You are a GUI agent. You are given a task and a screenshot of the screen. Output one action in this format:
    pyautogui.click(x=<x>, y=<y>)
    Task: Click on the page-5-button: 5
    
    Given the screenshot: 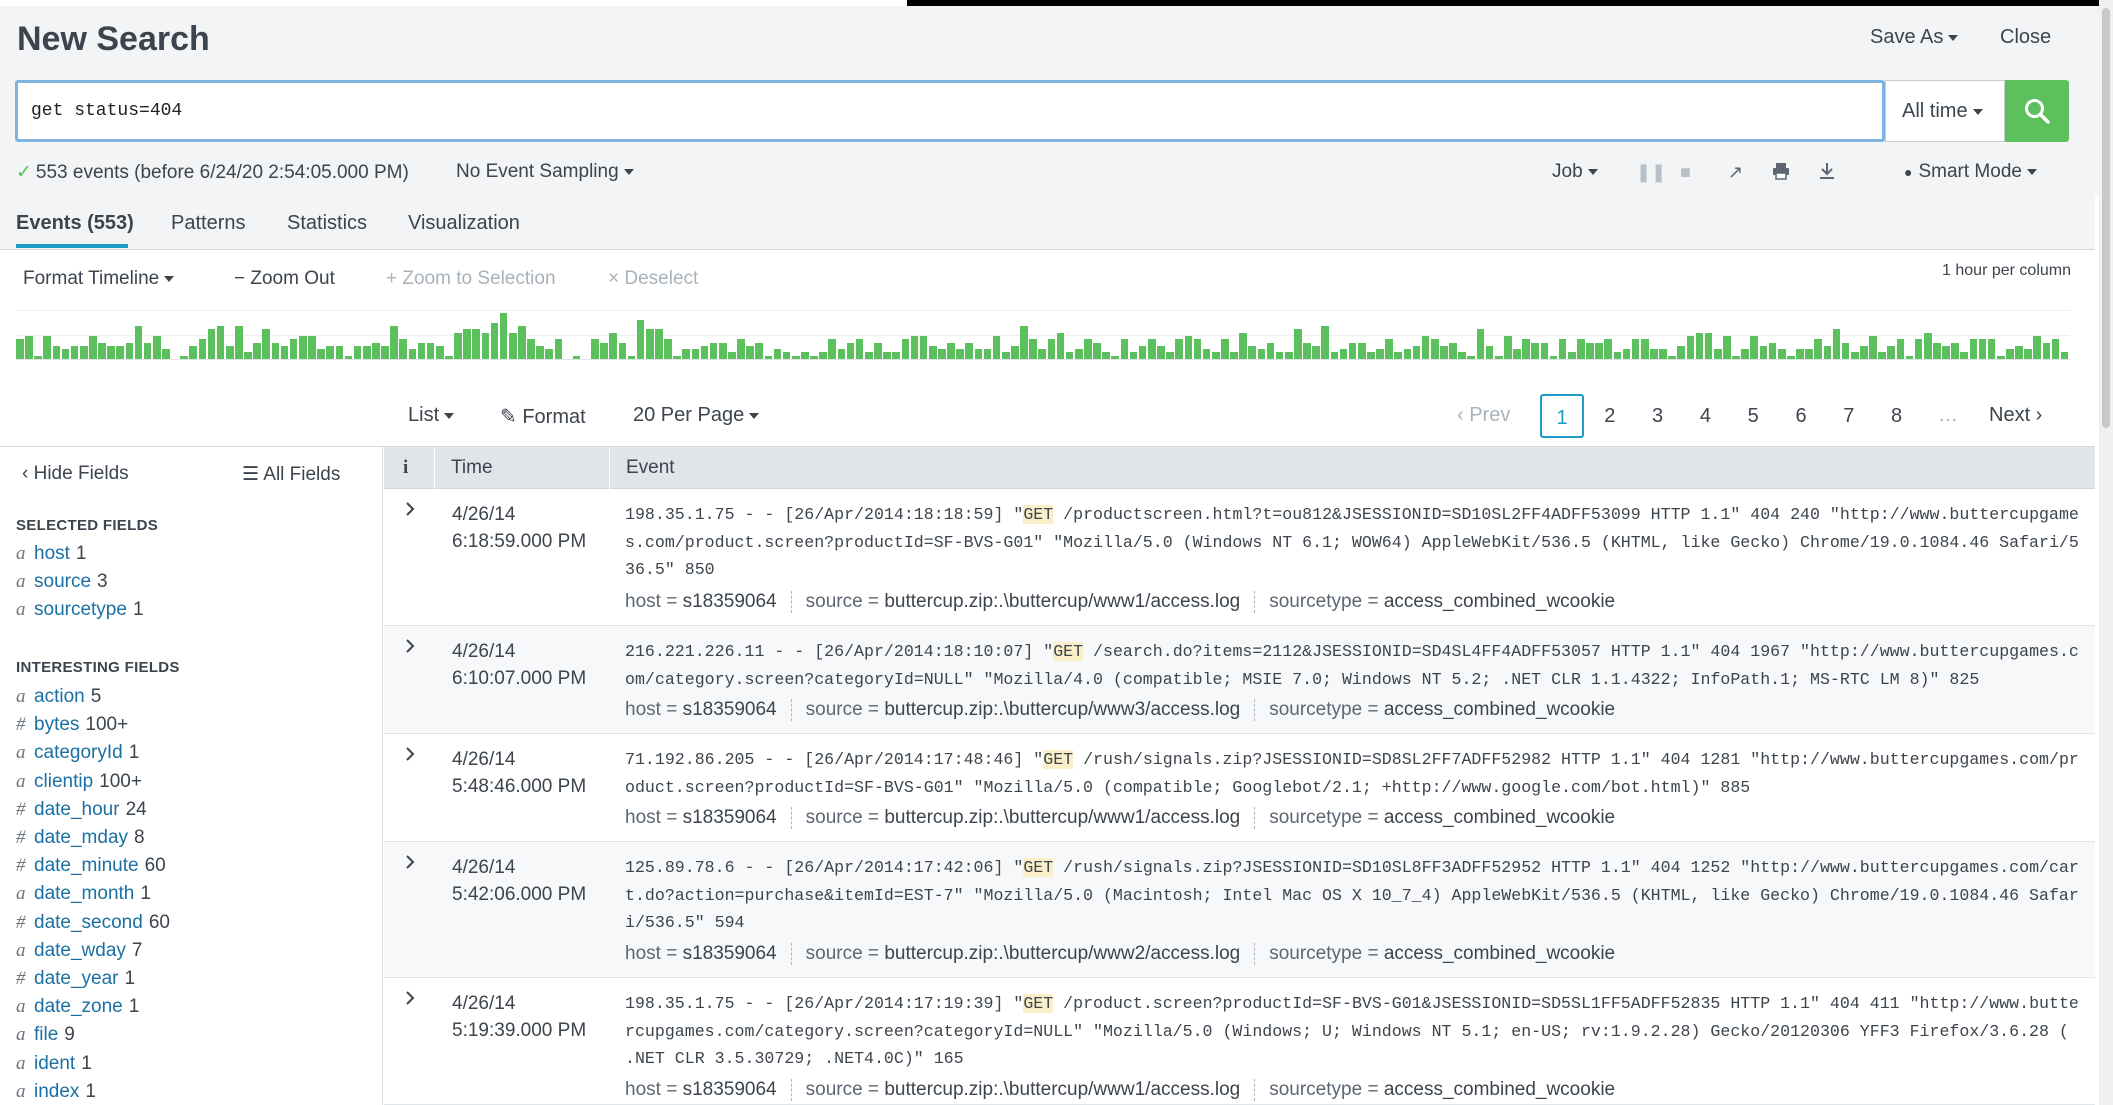 What is the action you would take?
    pyautogui.click(x=1753, y=416)
    